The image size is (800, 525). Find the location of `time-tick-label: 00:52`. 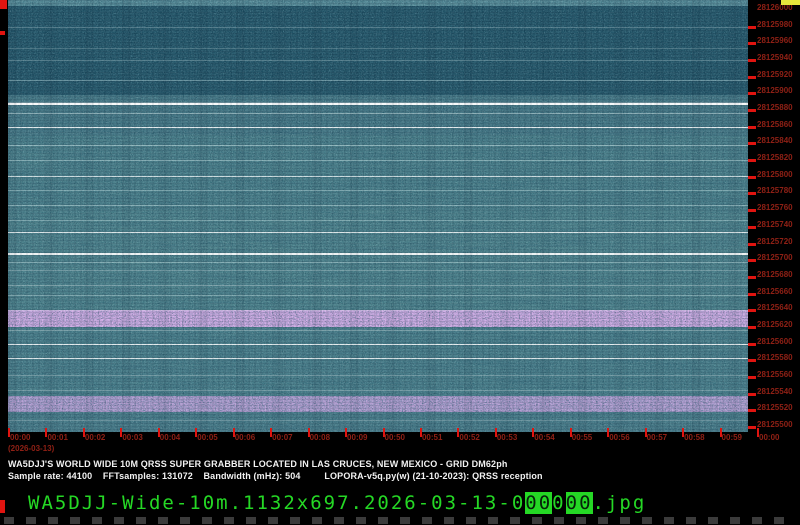

time-tick-label: 00:52 is located at coordinates (469, 437).